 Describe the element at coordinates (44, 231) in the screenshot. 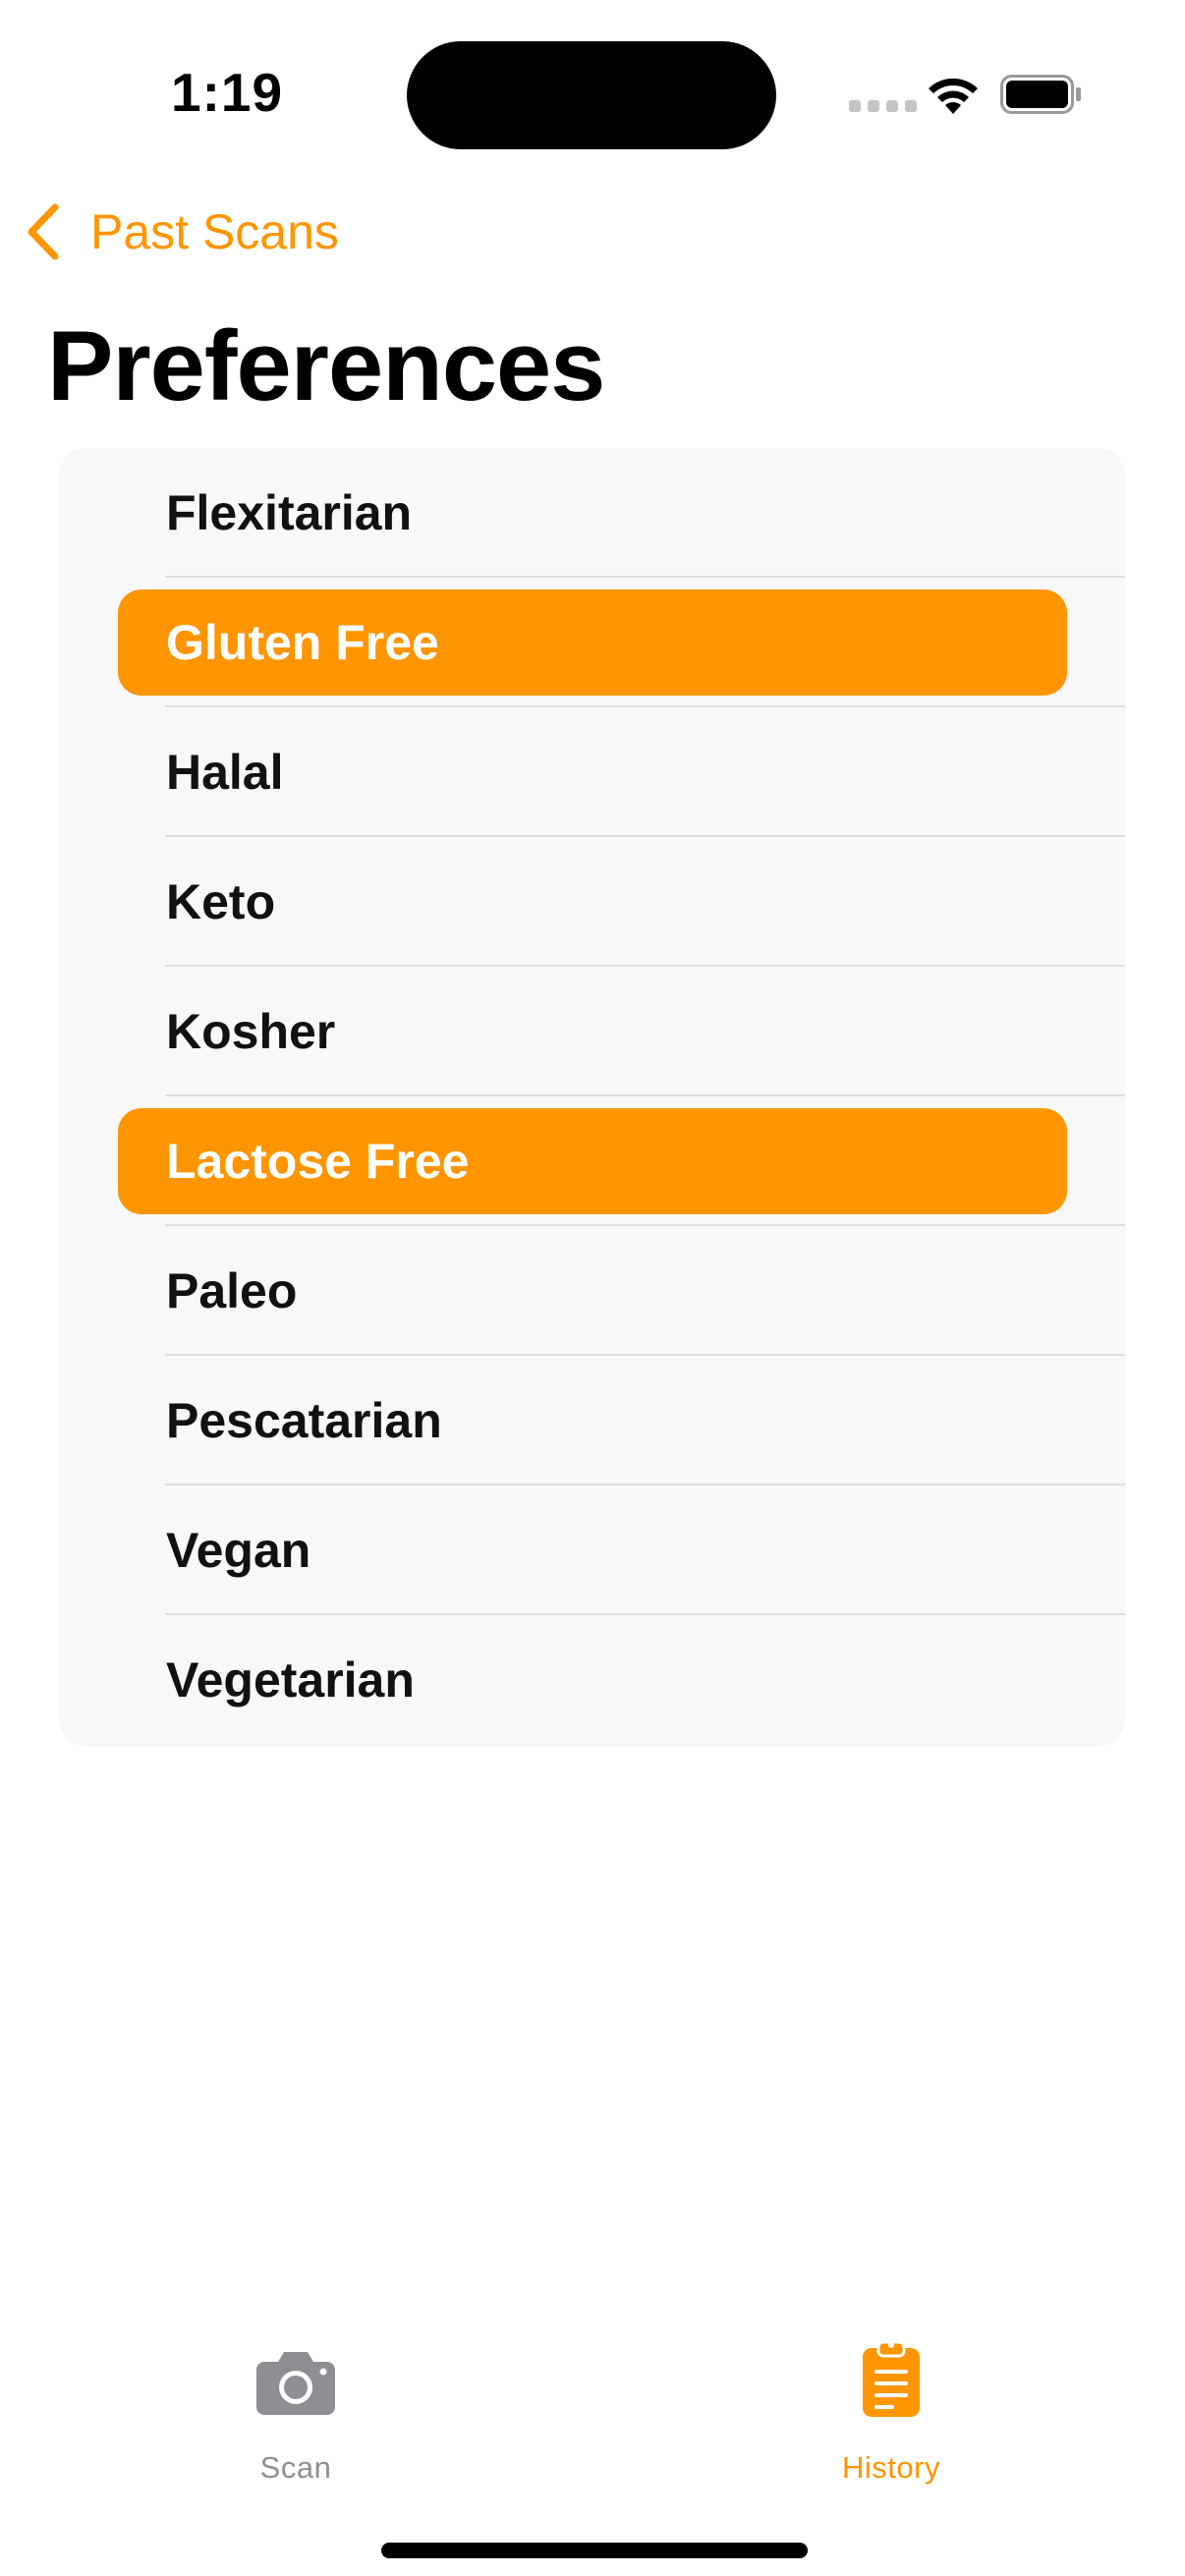

I see `chevron-left-icon` at that location.